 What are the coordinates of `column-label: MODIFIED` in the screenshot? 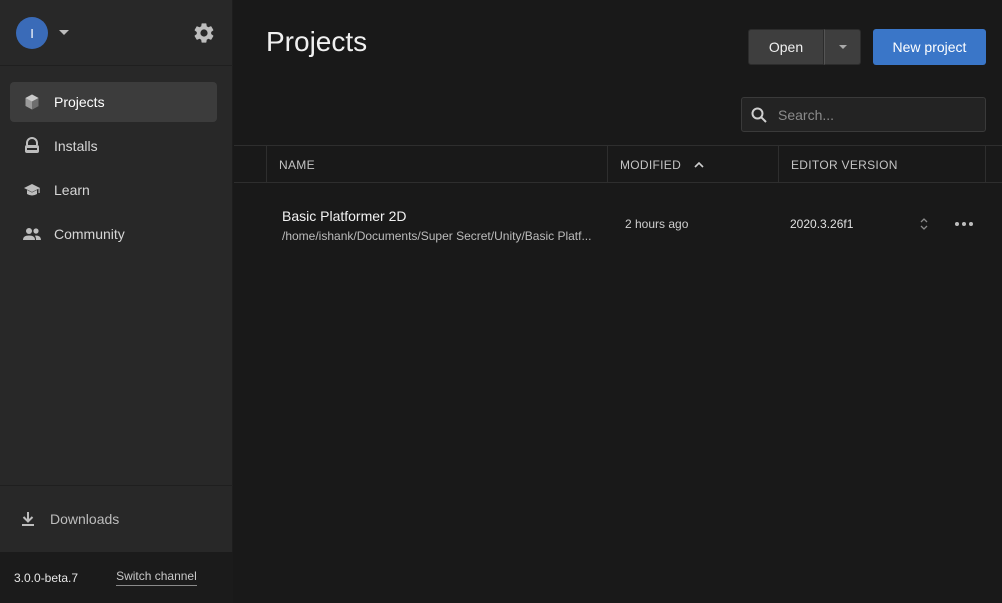 It's located at (651, 164).